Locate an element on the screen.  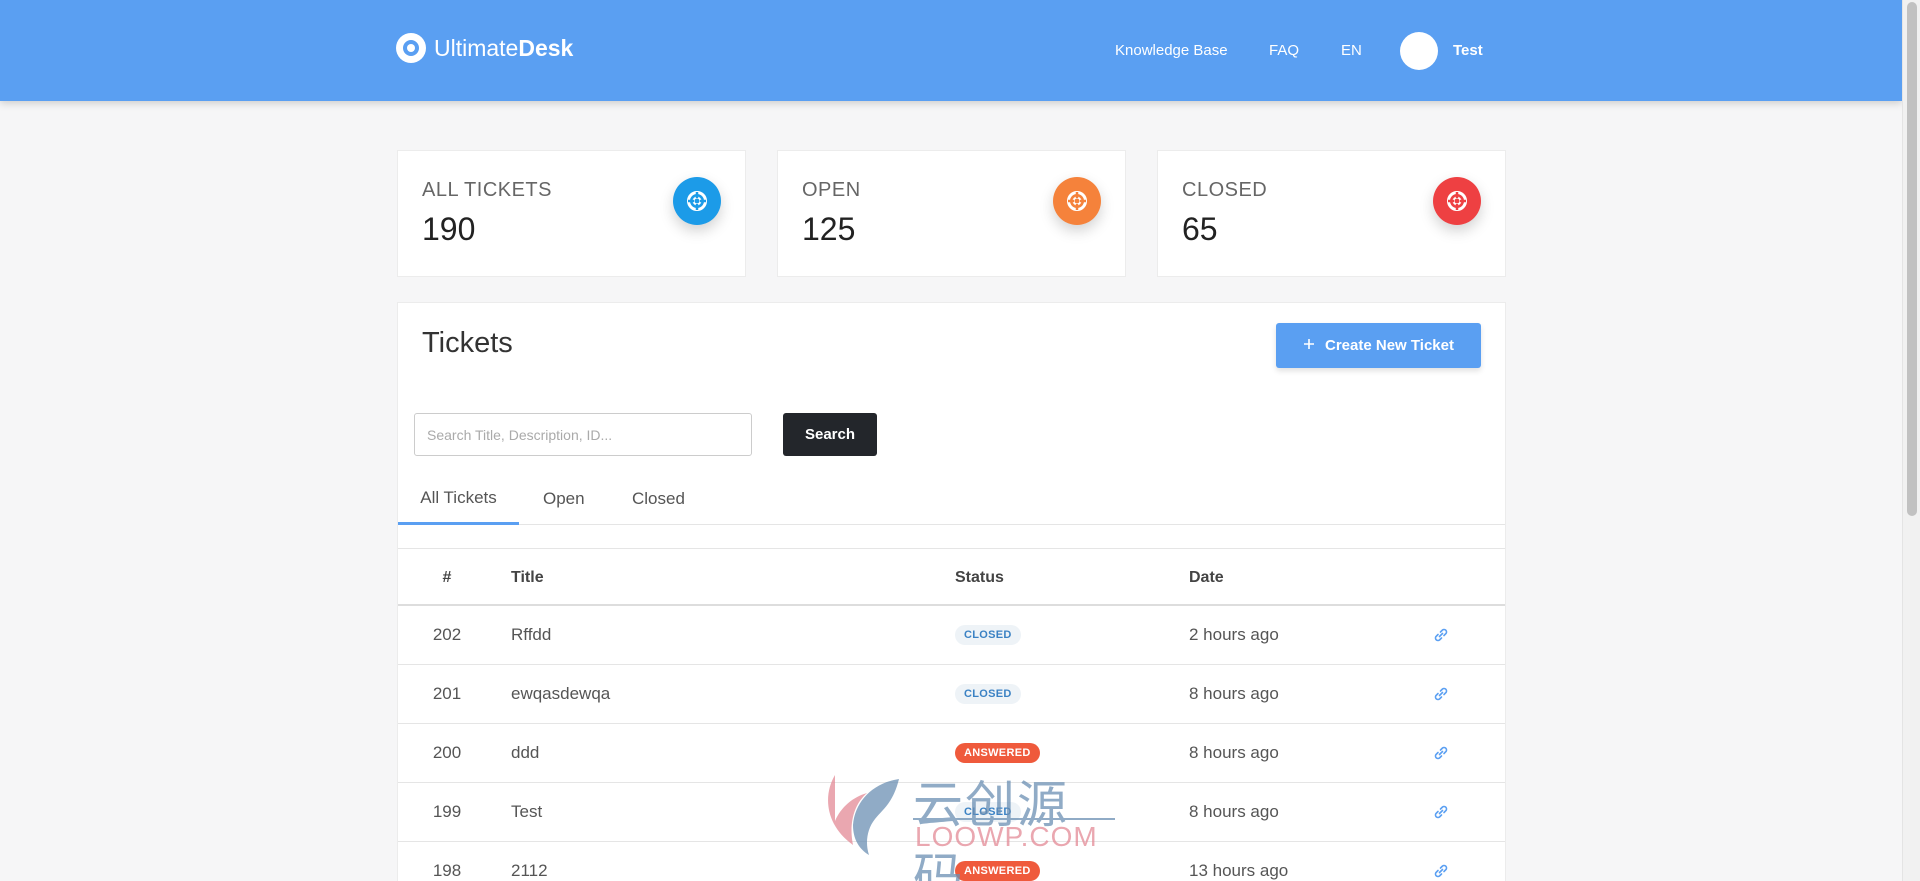
nav-knowledge-base: Knowledge Base is located at coordinates (1171, 50).